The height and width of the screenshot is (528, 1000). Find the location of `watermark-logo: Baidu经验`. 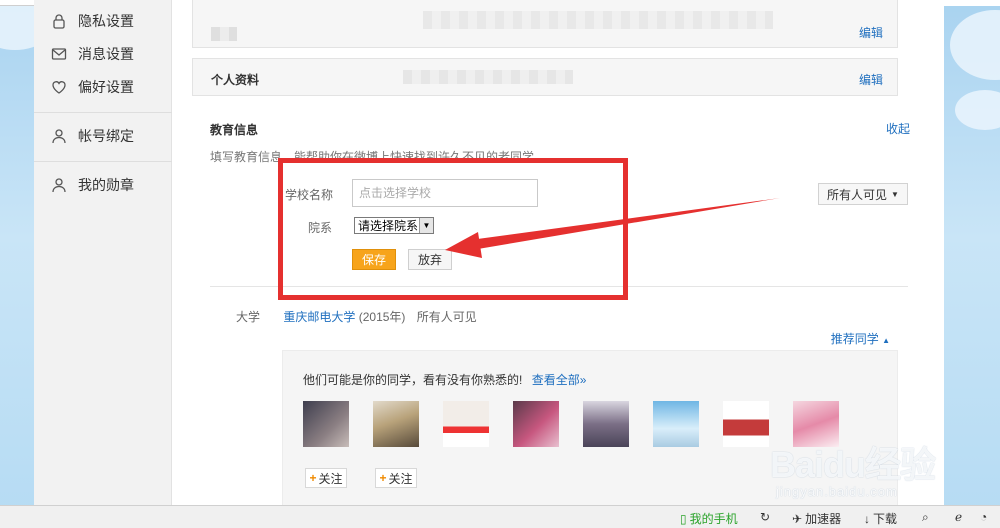

watermark-logo: Baidu经验 is located at coordinates (853, 464).